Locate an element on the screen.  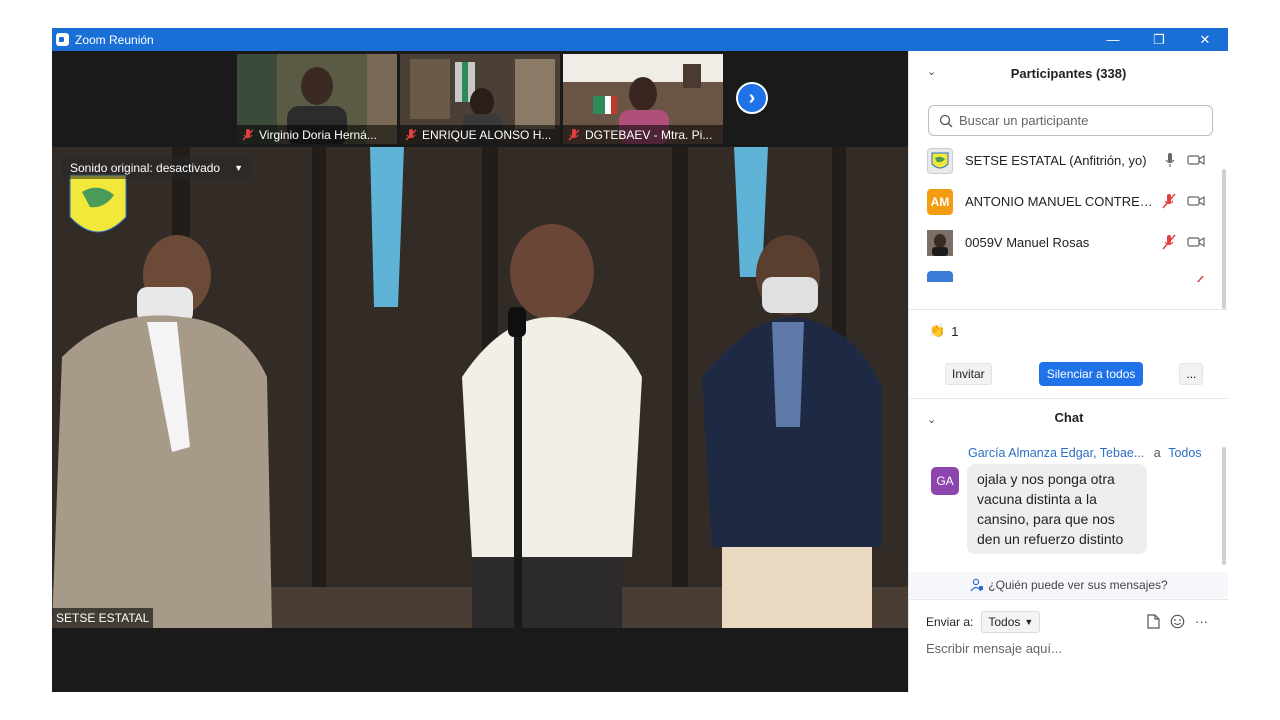
chat-tools: ··· is located at coordinates (1177, 621).